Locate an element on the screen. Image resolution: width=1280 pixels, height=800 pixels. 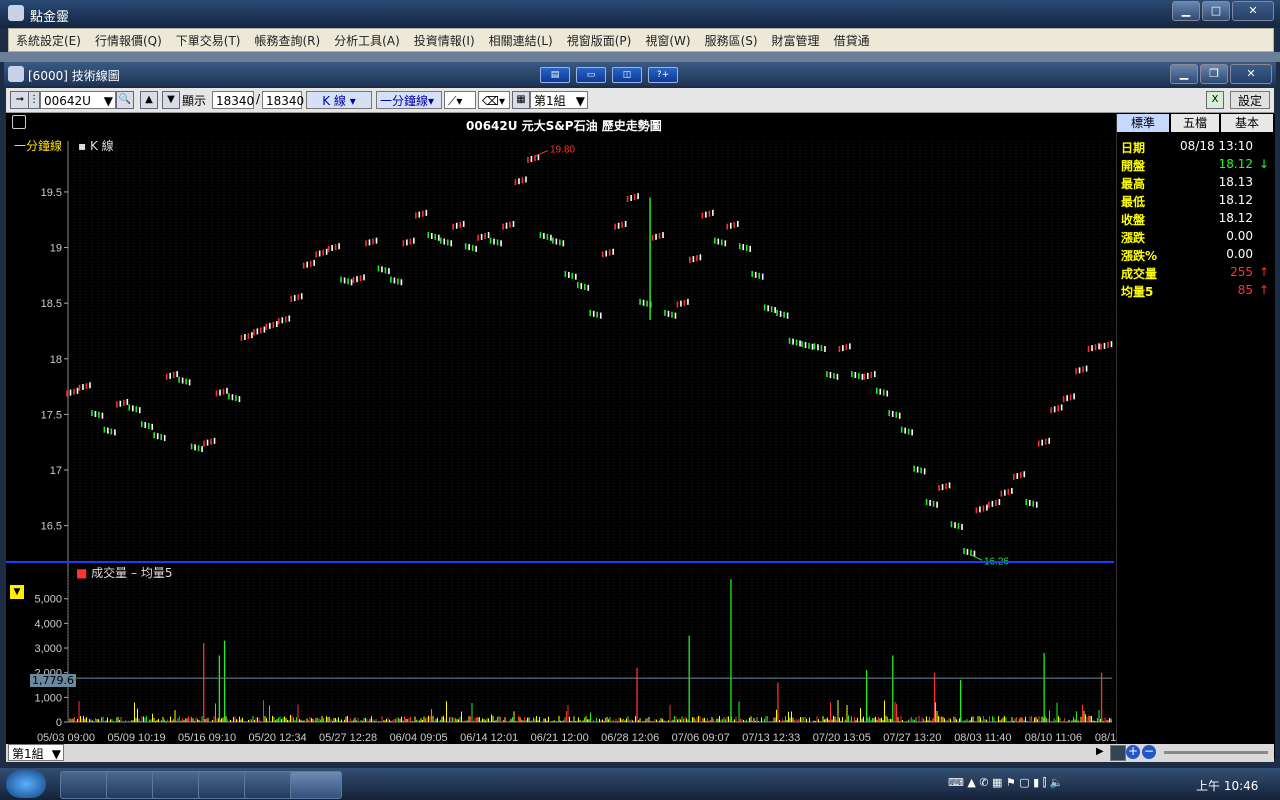
chart-window-icon is located at coordinates (16, 74).